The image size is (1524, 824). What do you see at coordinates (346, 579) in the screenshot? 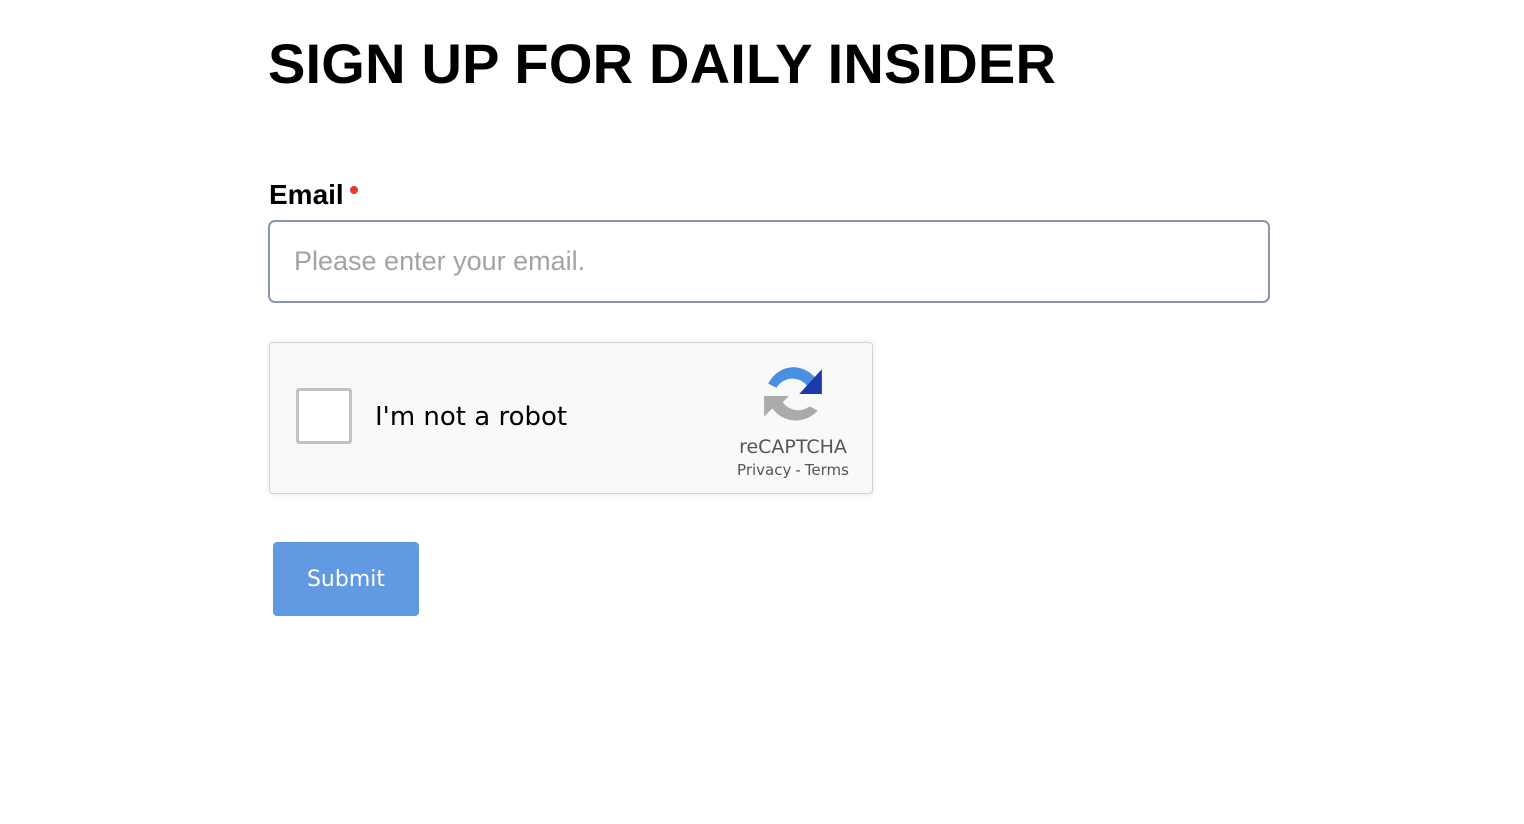
I see `submit-button: Submit` at bounding box center [346, 579].